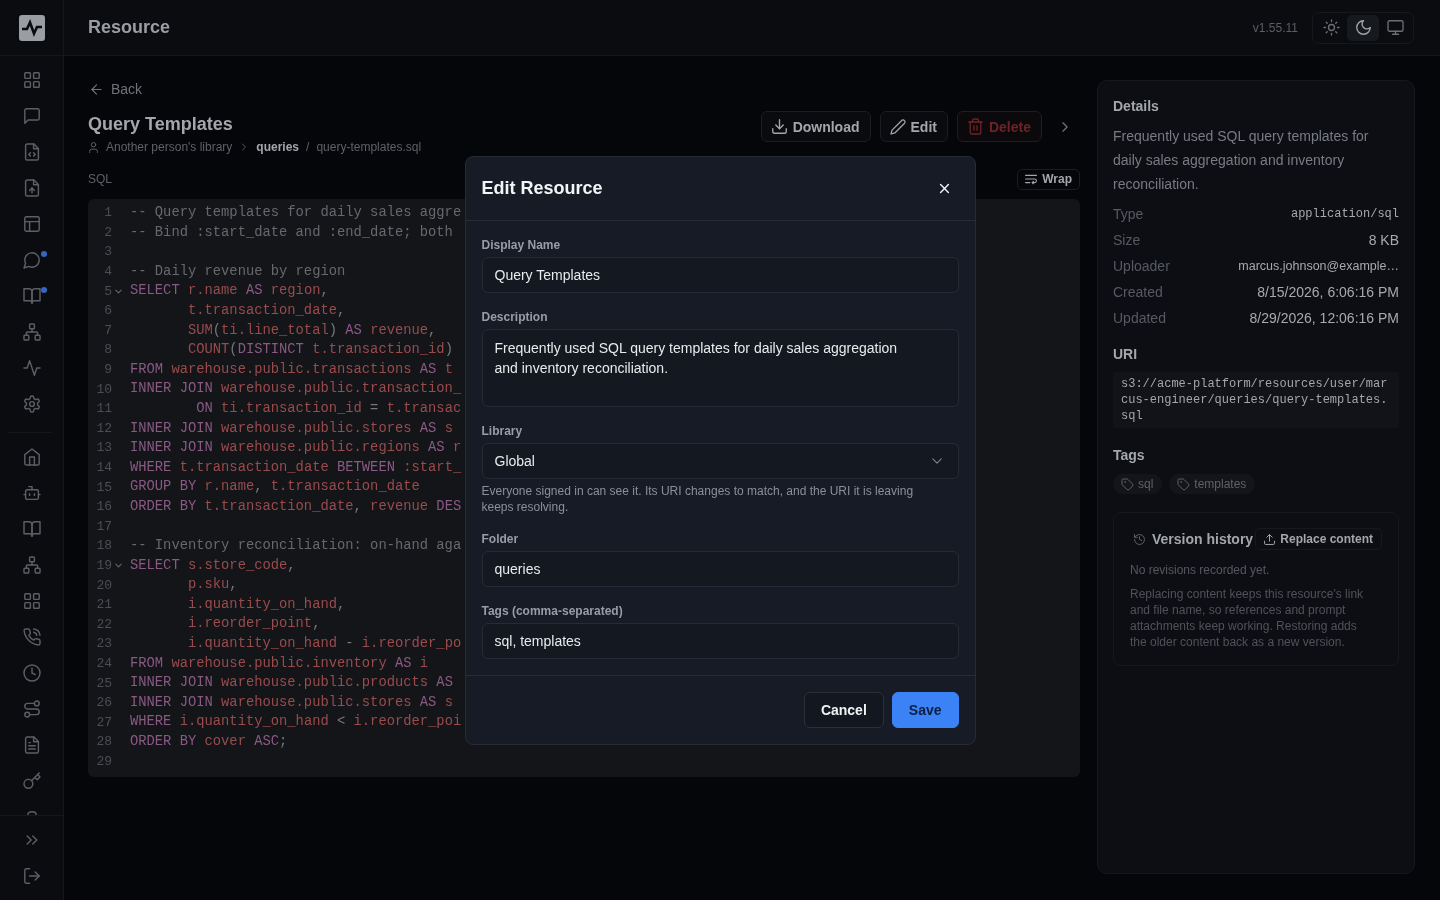 This screenshot has height=900, width=1440. I want to click on back-link: Back, so click(115, 89).